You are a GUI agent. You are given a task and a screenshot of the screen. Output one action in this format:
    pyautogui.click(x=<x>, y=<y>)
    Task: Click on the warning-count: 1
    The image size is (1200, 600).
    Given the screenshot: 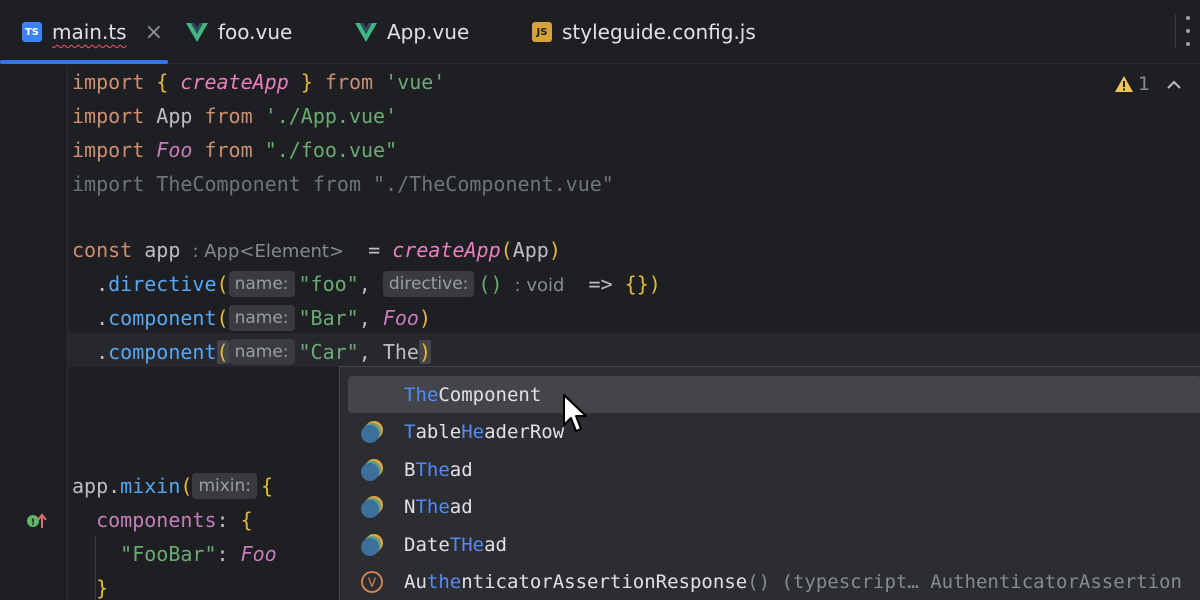 What is the action you would take?
    pyautogui.click(x=1144, y=84)
    